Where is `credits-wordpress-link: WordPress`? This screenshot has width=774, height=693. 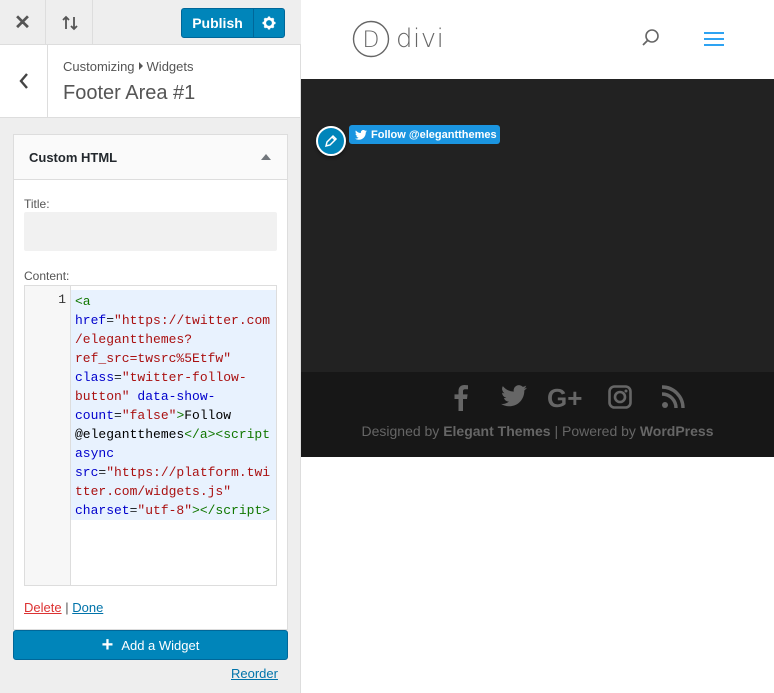 credits-wordpress-link: WordPress is located at coordinates (677, 431).